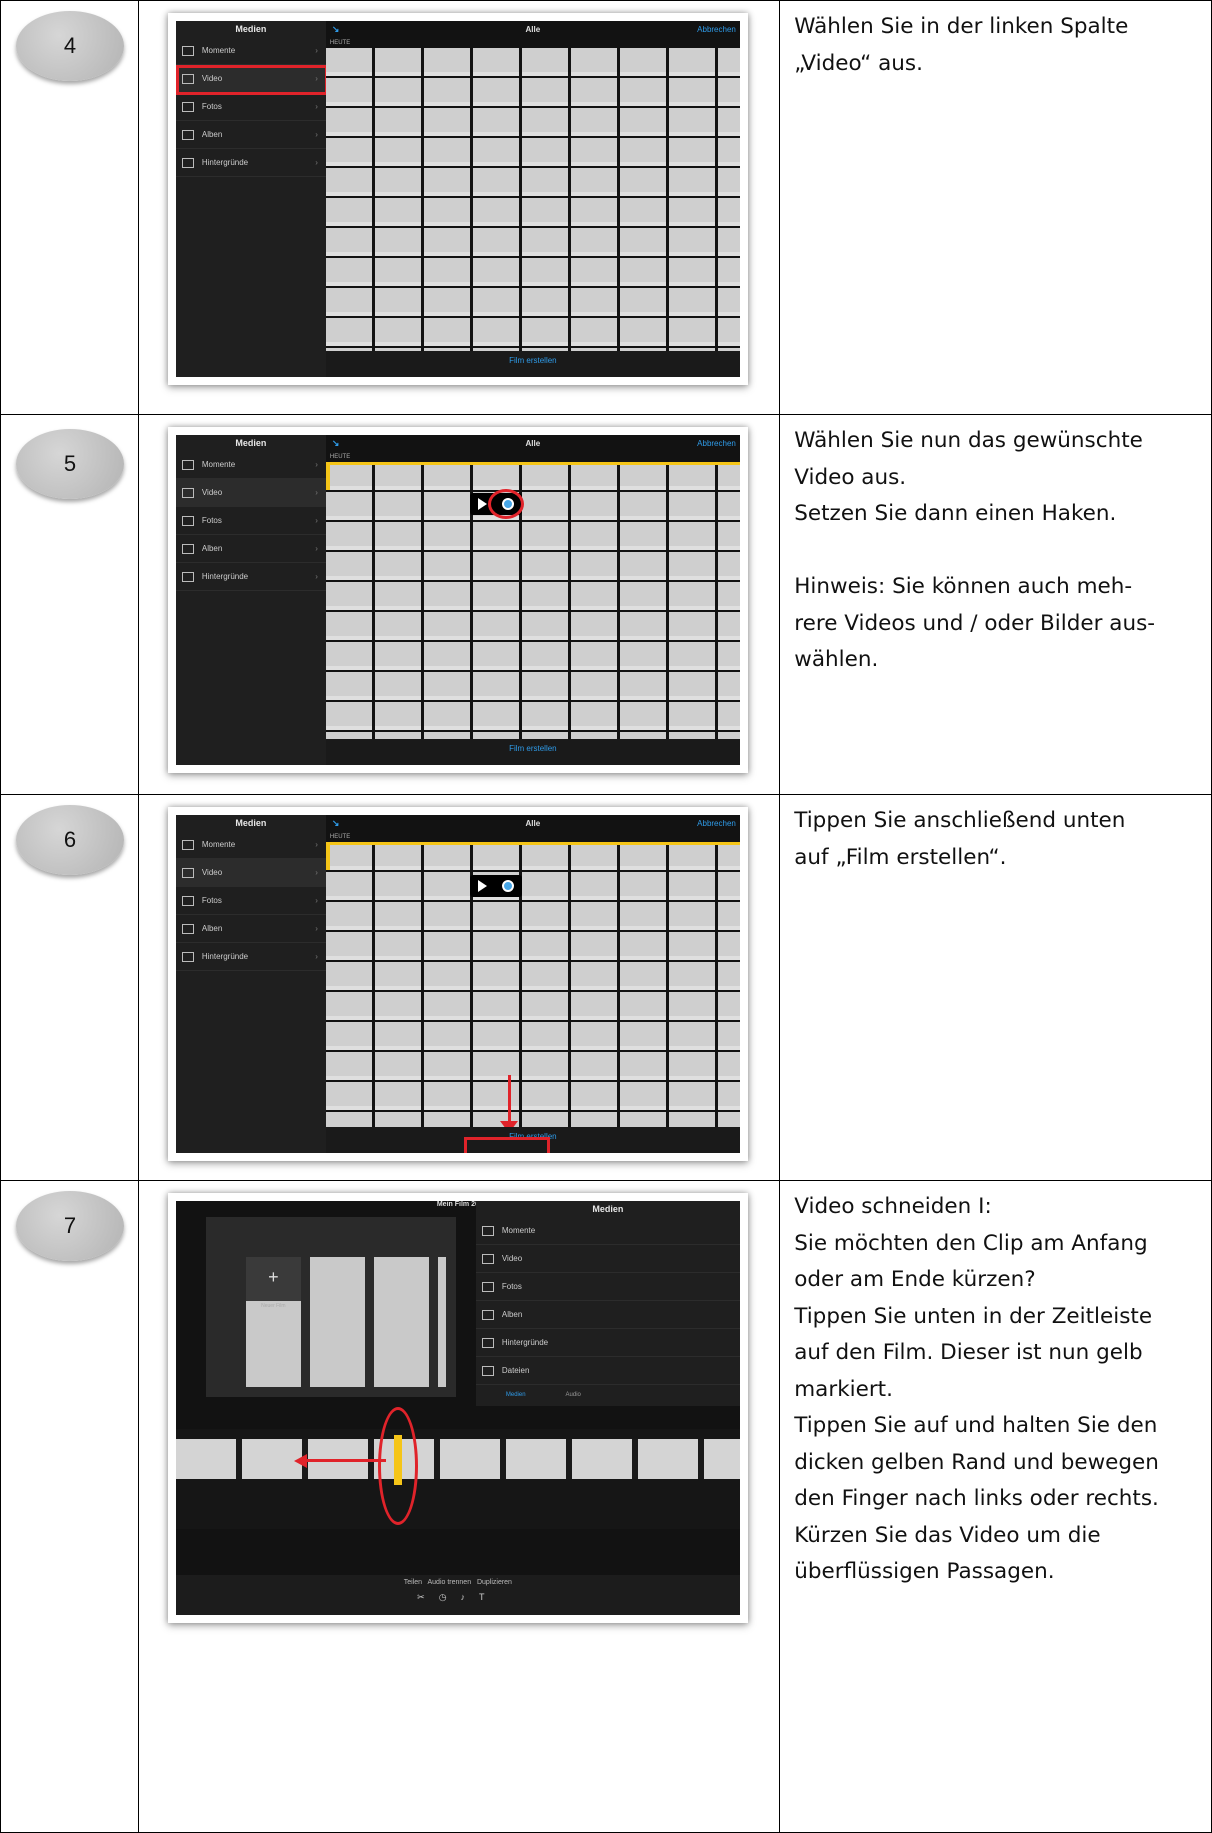 The width and height of the screenshot is (1212, 1833). Describe the element at coordinates (516, 1395) in the screenshot. I see `tab-medien: Medien` at that location.